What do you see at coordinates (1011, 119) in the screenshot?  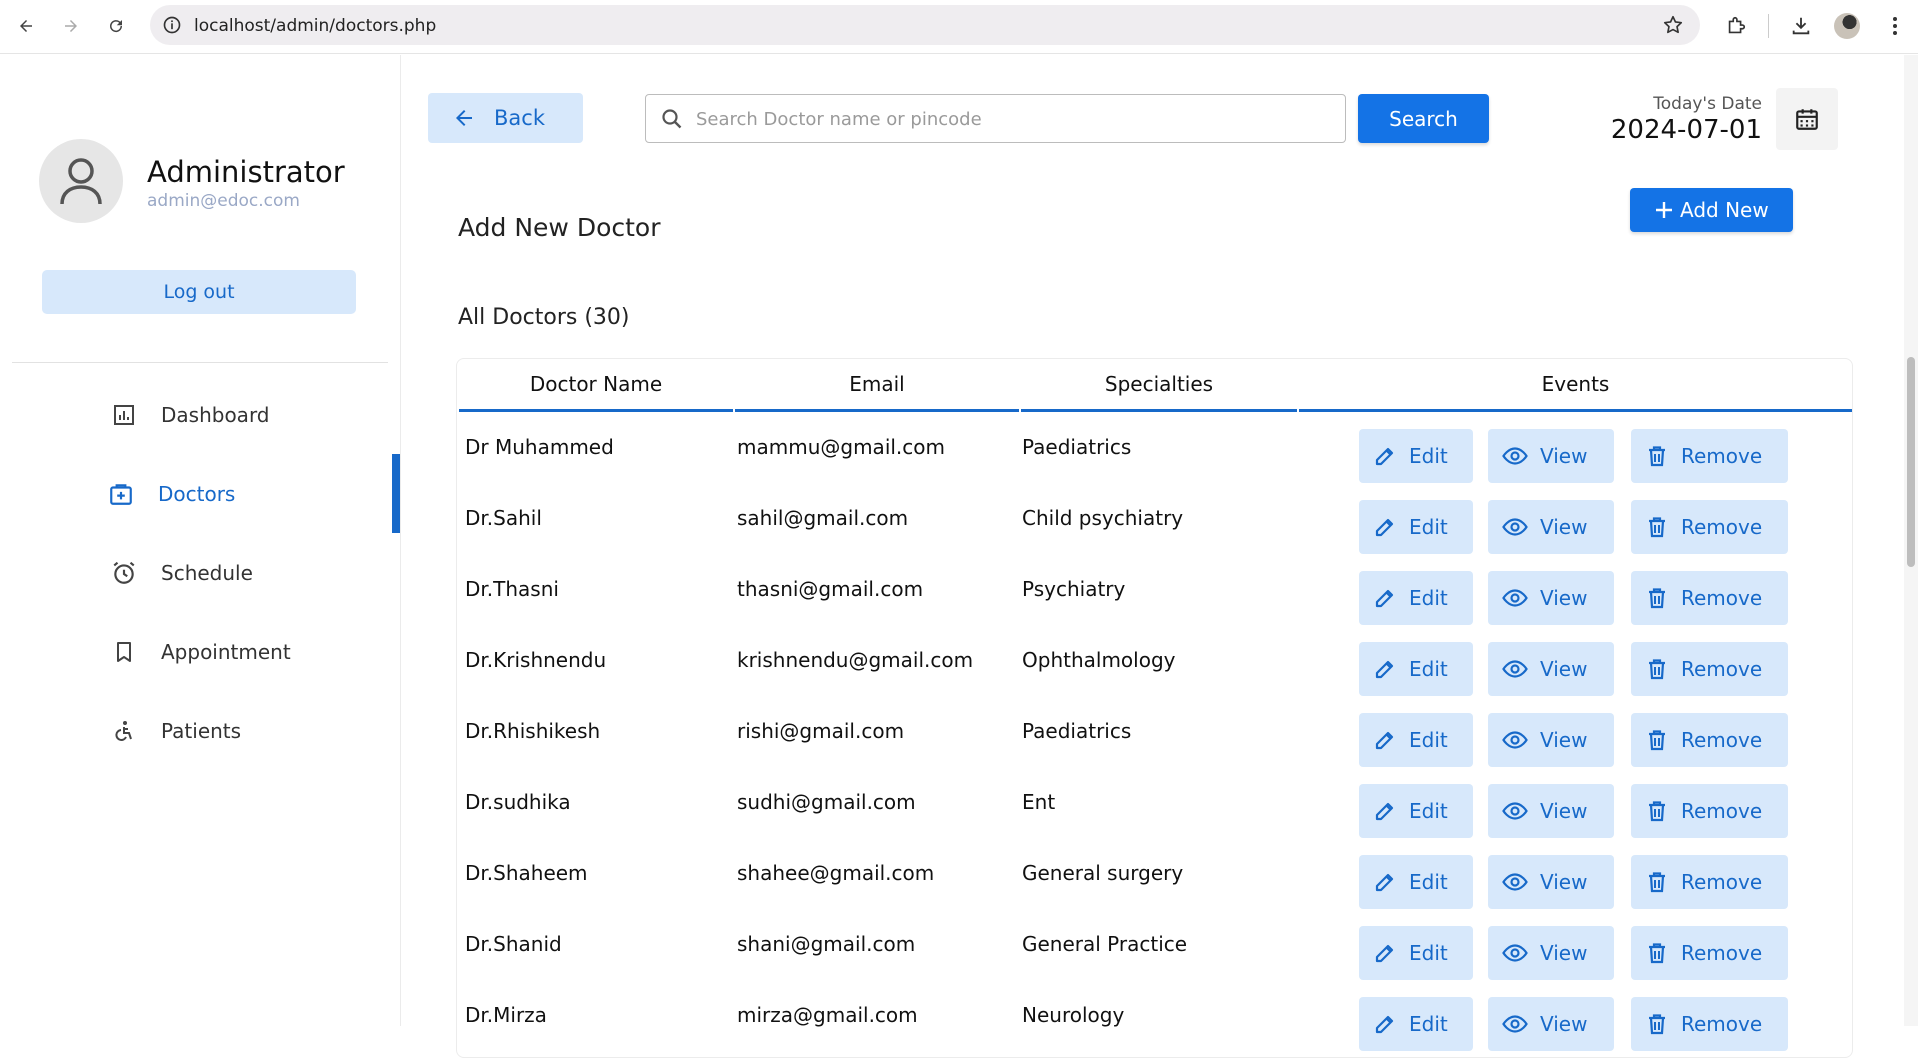 I see `search-input` at bounding box center [1011, 119].